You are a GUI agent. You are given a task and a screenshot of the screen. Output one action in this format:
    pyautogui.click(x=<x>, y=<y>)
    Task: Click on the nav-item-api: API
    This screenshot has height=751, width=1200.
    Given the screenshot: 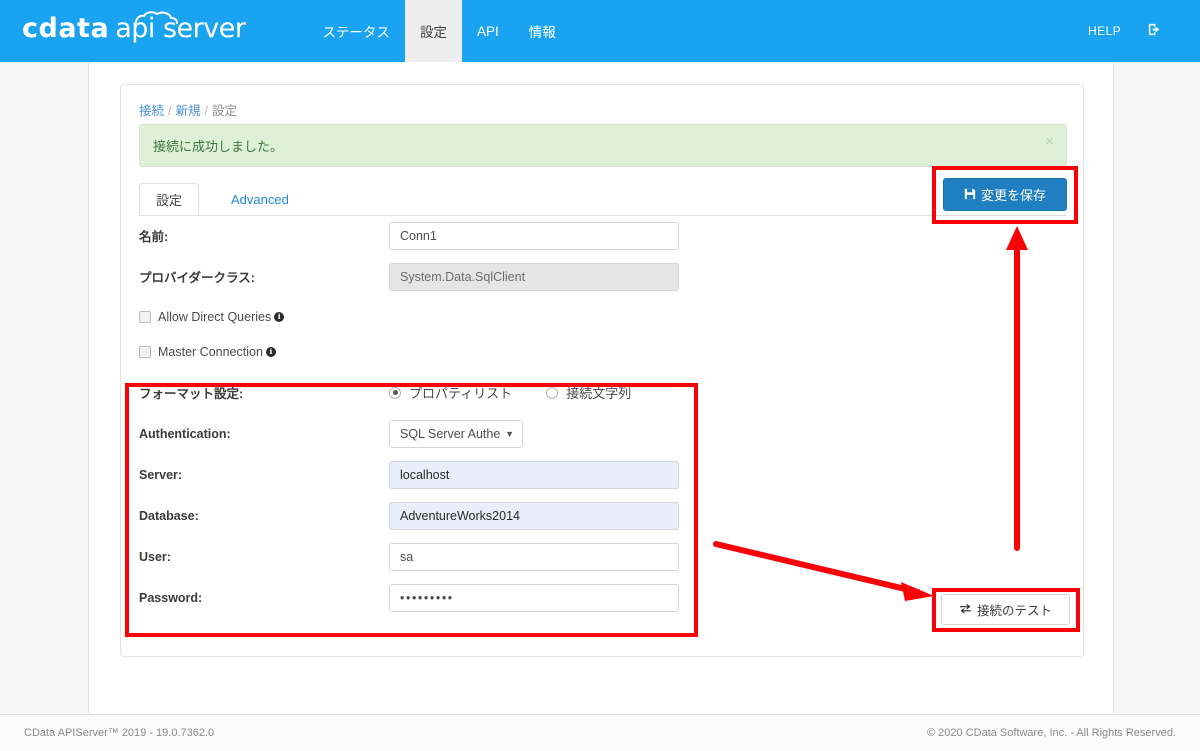 What is the action you would take?
    pyautogui.click(x=488, y=31)
    